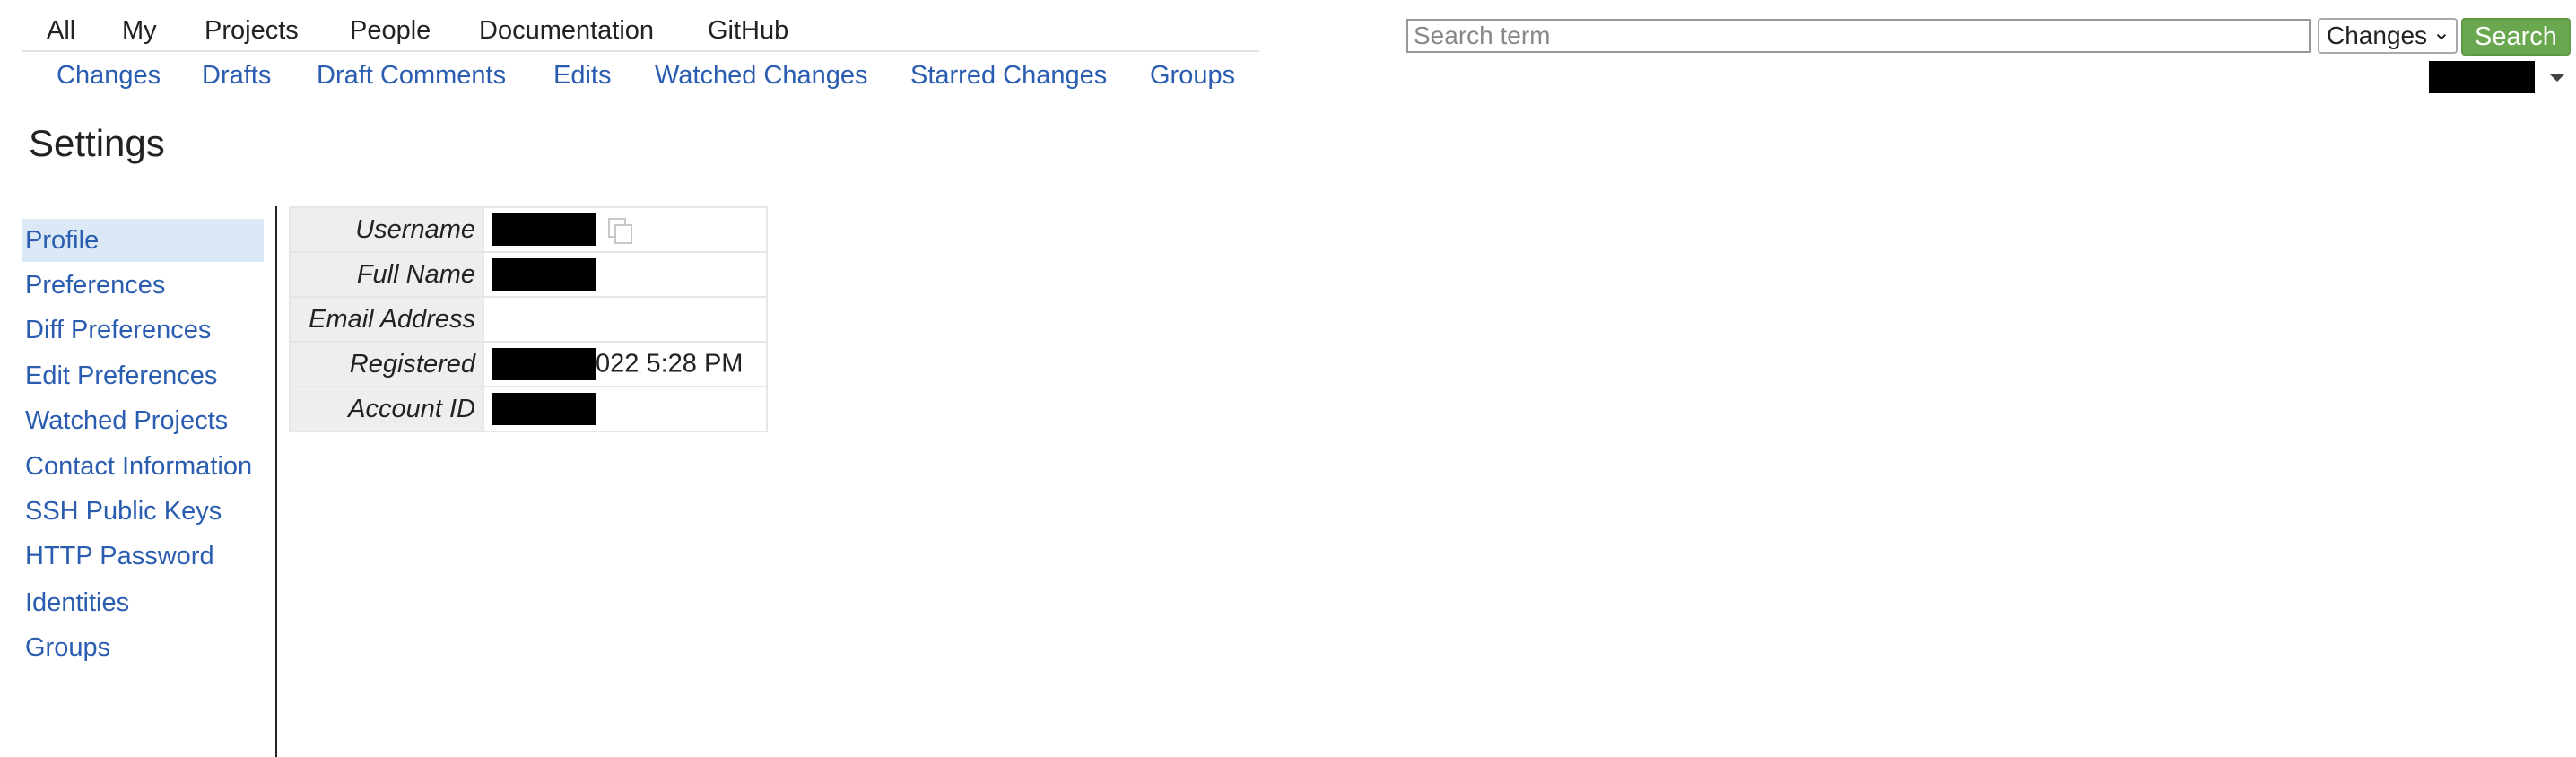 The image size is (2576, 757). What do you see at coordinates (761, 76) in the screenshot?
I see `sub-menu-watched-changes: Watched Changes` at bounding box center [761, 76].